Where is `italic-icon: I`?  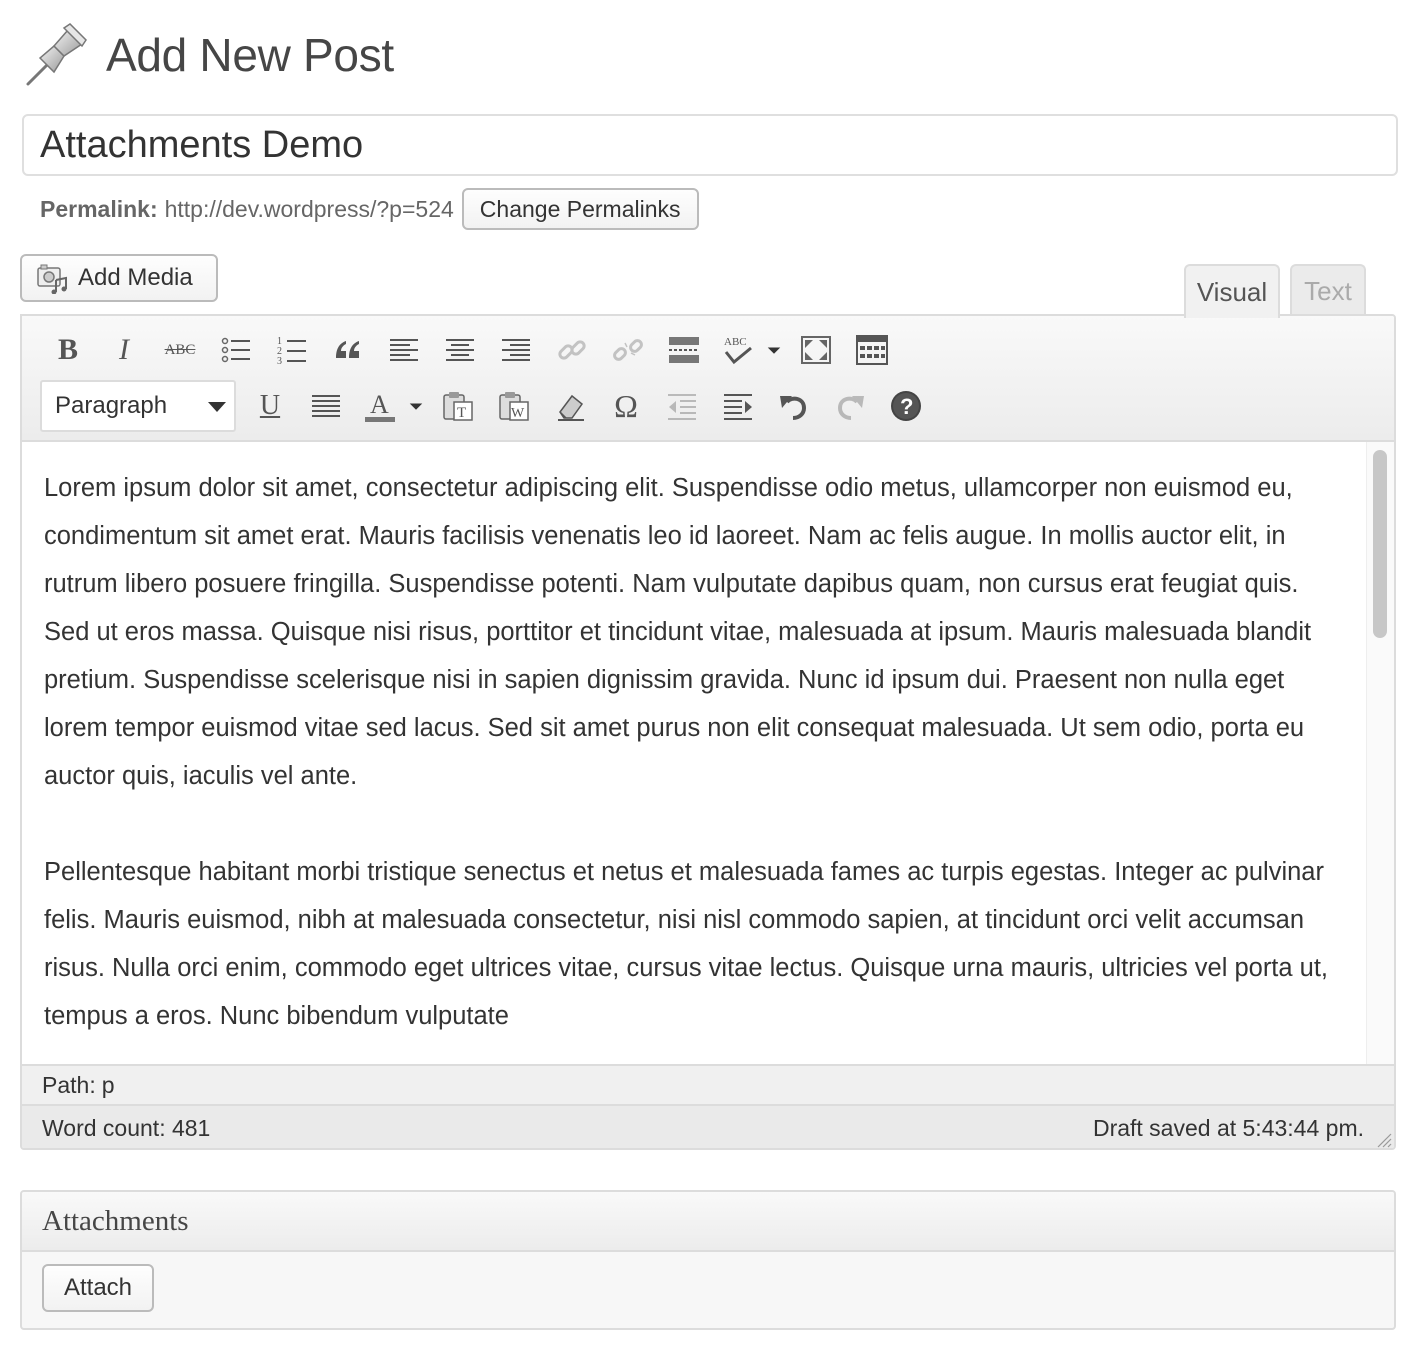 italic-icon: I is located at coordinates (124, 349).